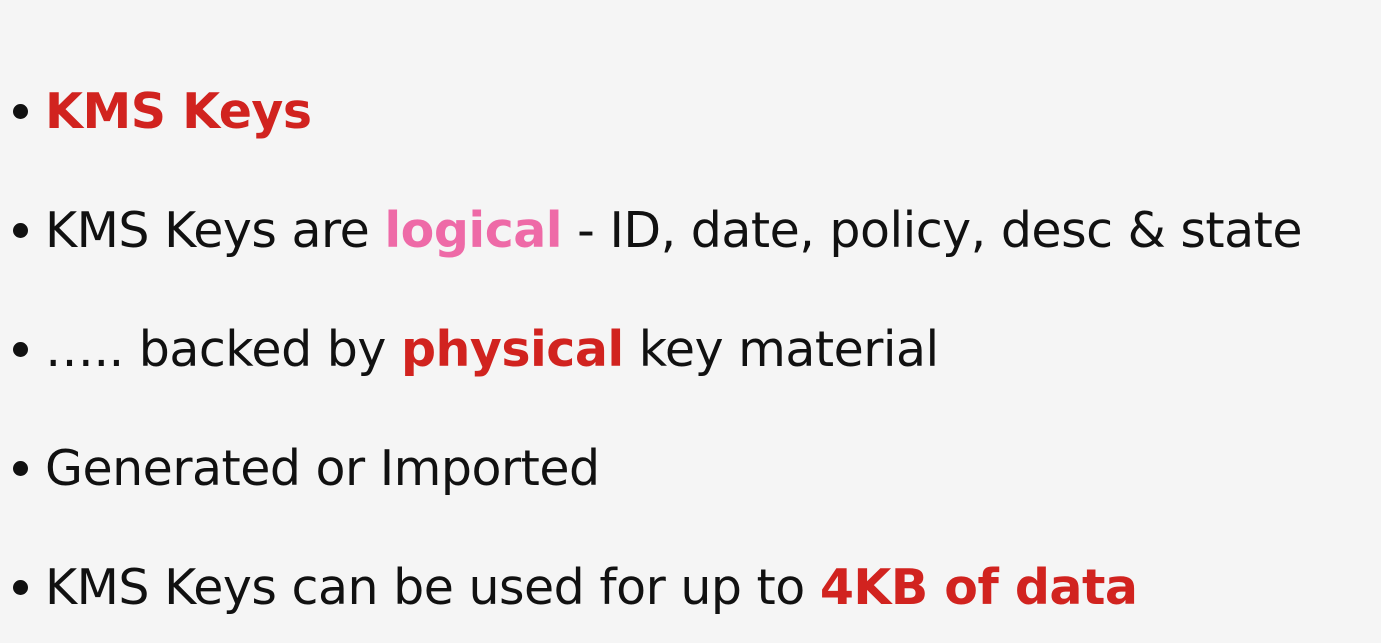  Describe the element at coordinates (178, 111) in the screenshot. I see `bullet-heading-text: KMS Keys` at that location.